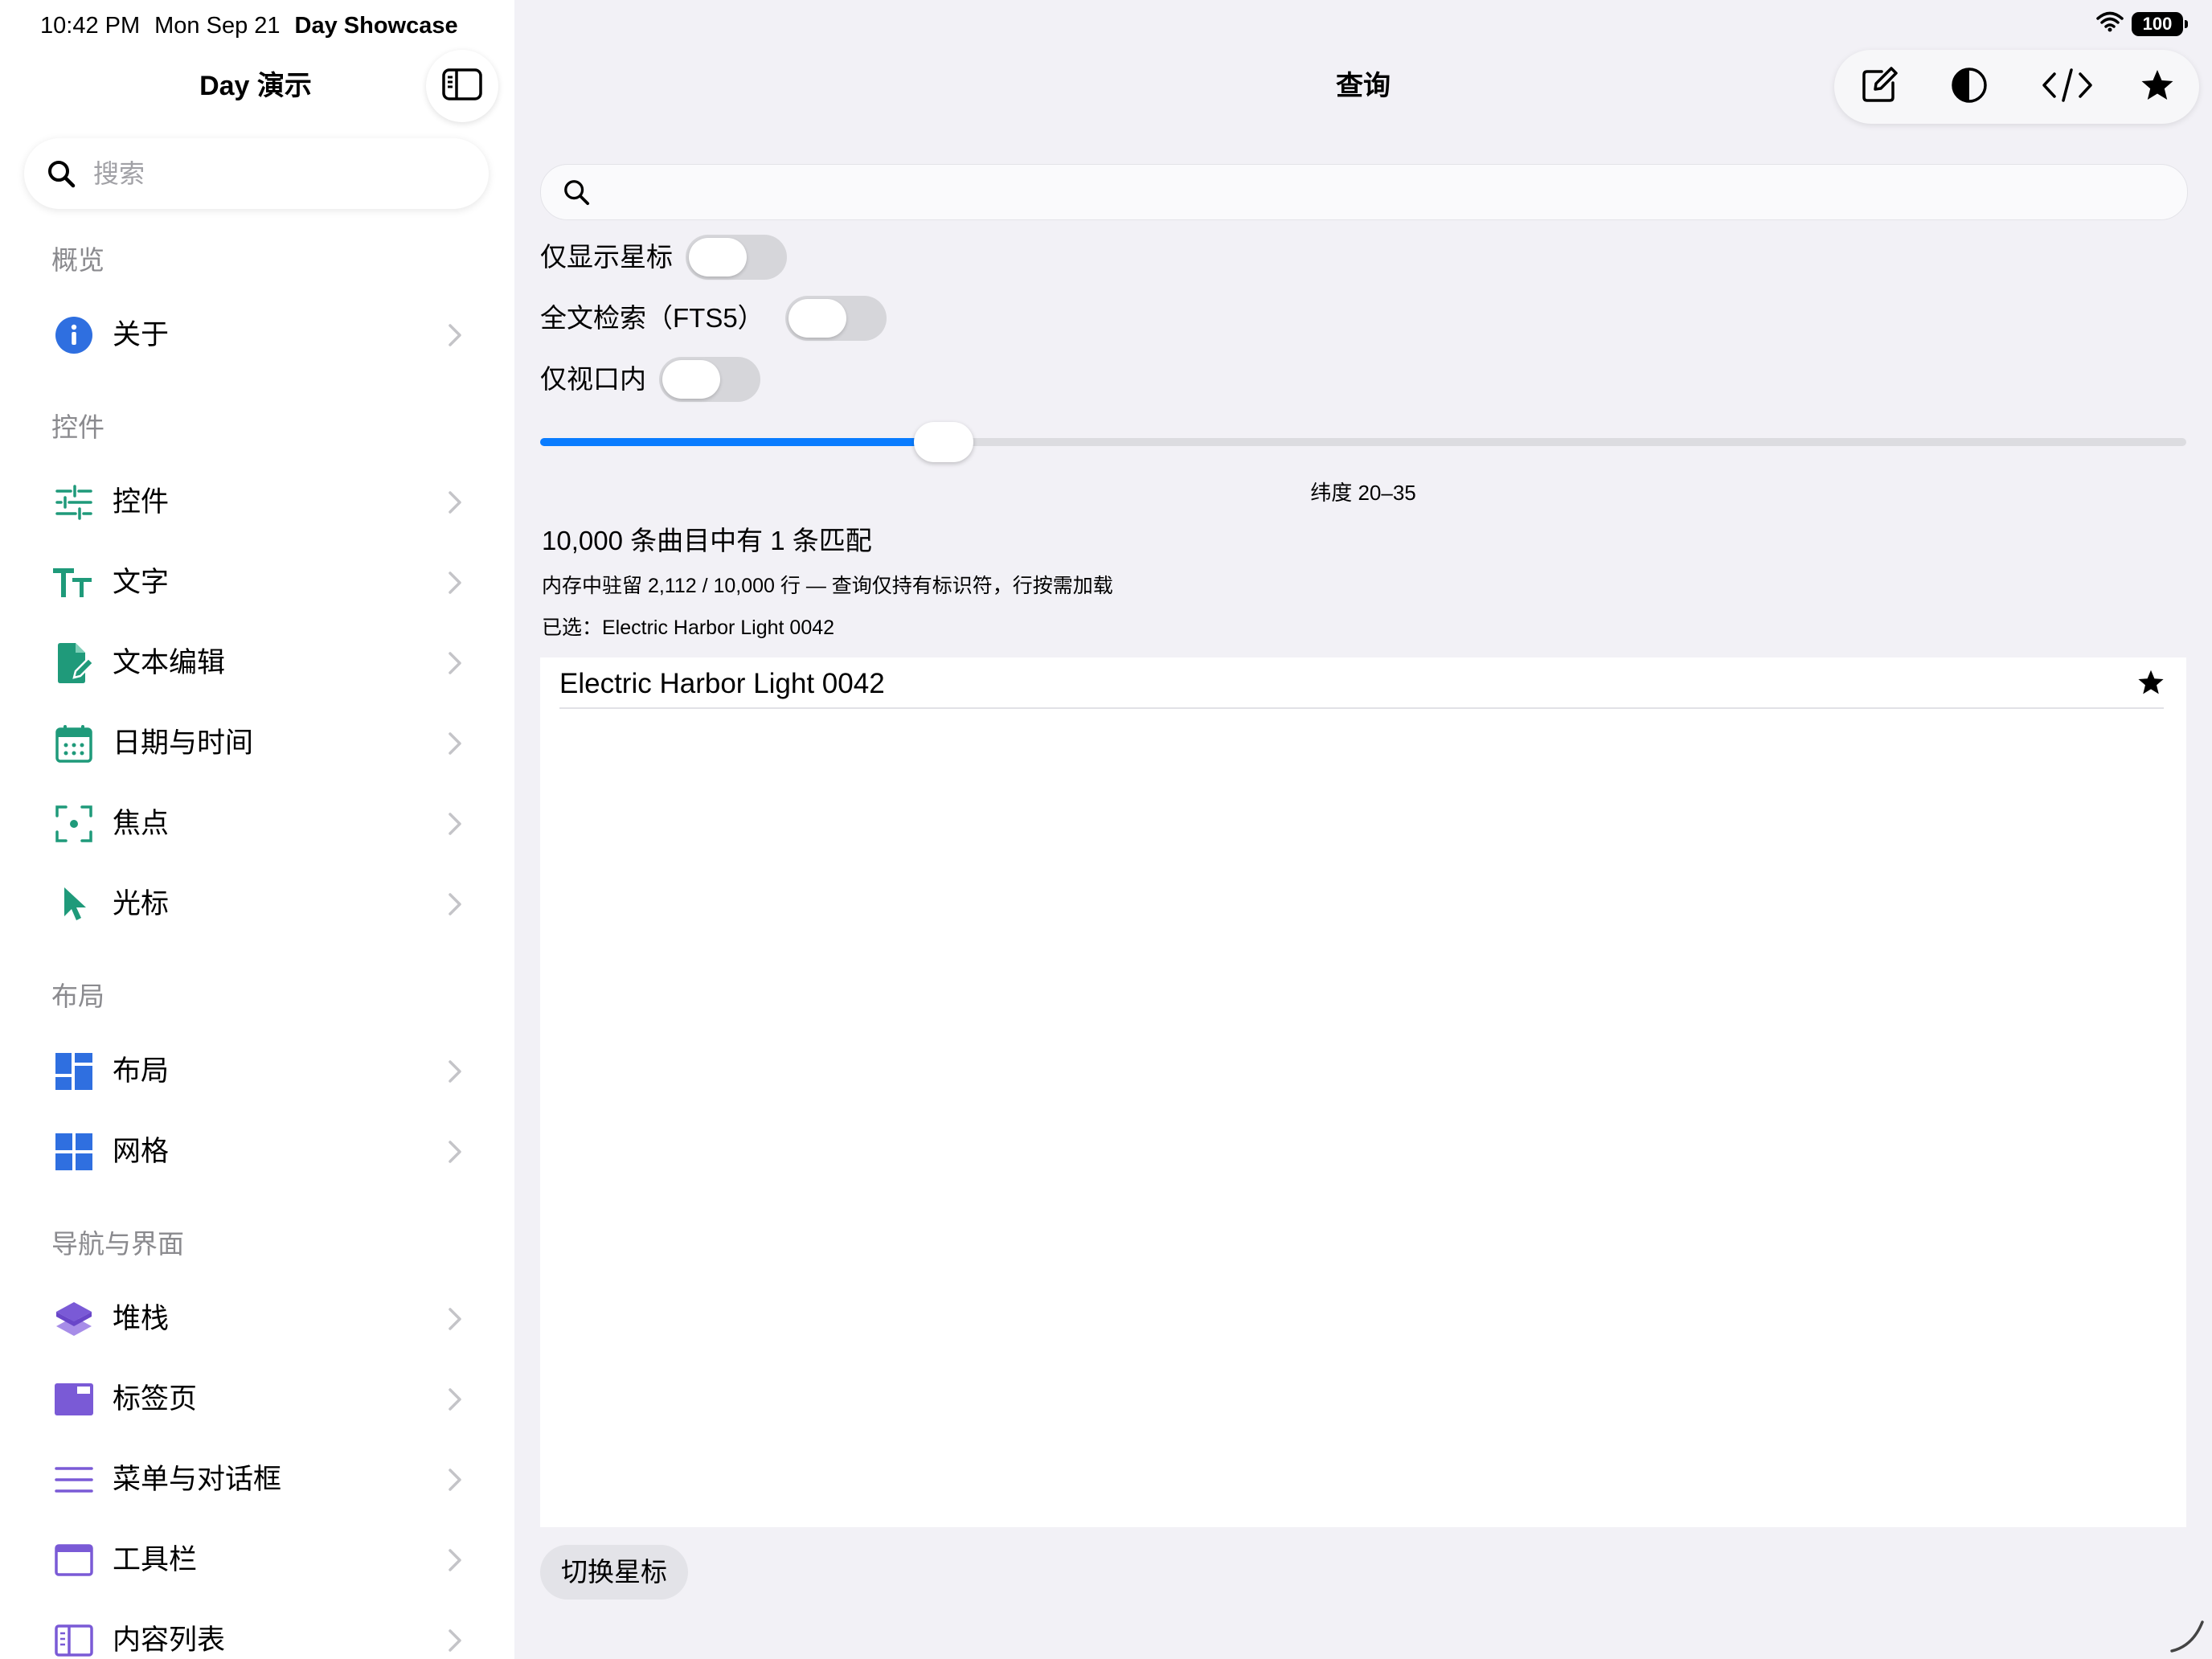  What do you see at coordinates (74, 1399) in the screenshot?
I see `tabs-icon` at bounding box center [74, 1399].